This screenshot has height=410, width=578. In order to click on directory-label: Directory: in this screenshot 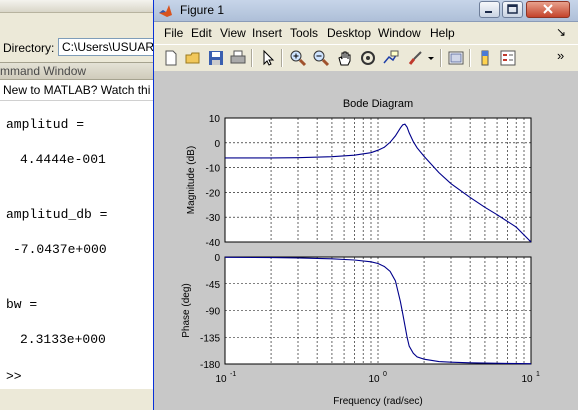, I will do `click(29, 48)`.